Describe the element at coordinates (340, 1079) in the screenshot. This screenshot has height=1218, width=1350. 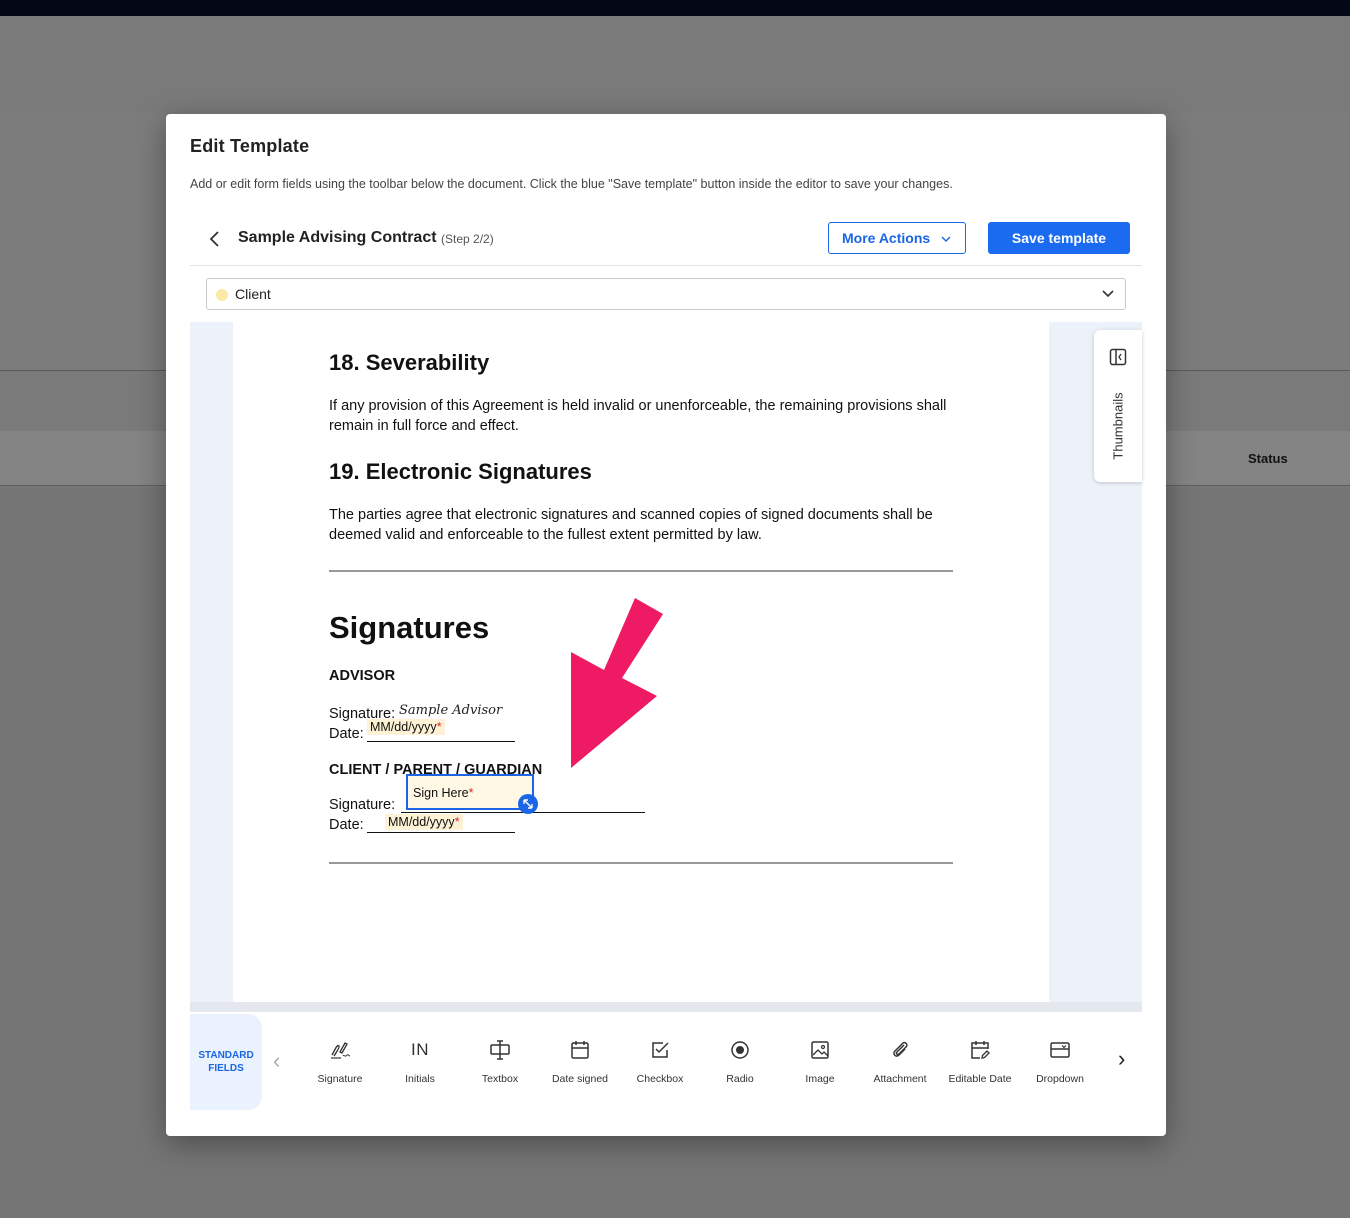
I see `tool-label: Signature` at that location.